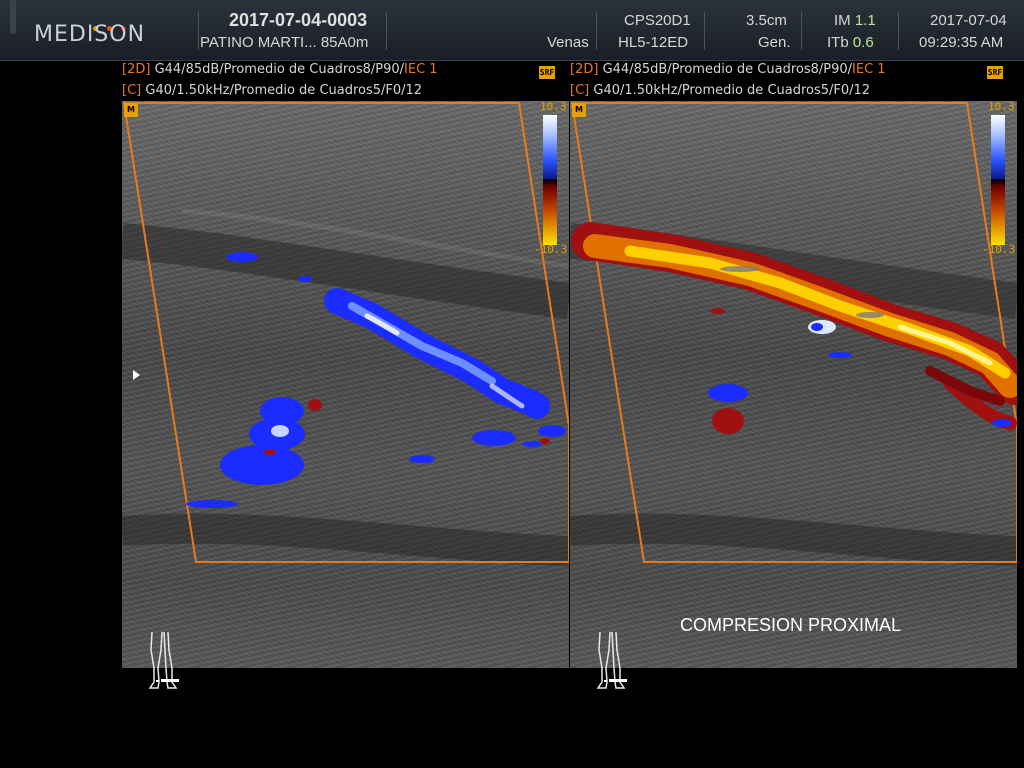 This screenshot has height=768, width=1024. I want to click on patient-name: PATINO MARTI... 85A0m, so click(284, 42).